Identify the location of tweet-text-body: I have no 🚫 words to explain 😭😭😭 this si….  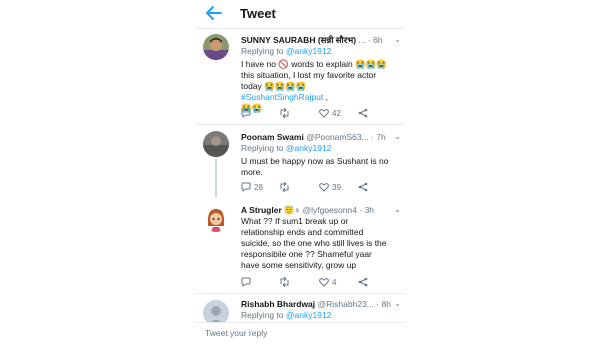
(314, 75).